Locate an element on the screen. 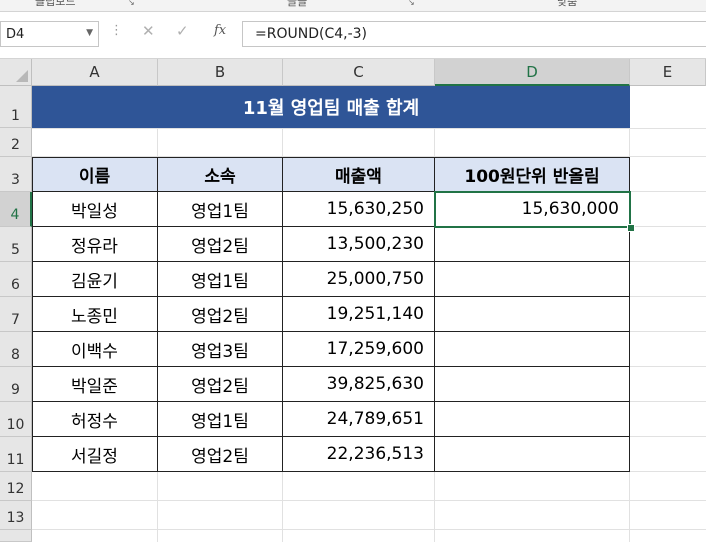 The height and width of the screenshot is (542, 706). cell-sales: 24,789,651 is located at coordinates (359, 419).